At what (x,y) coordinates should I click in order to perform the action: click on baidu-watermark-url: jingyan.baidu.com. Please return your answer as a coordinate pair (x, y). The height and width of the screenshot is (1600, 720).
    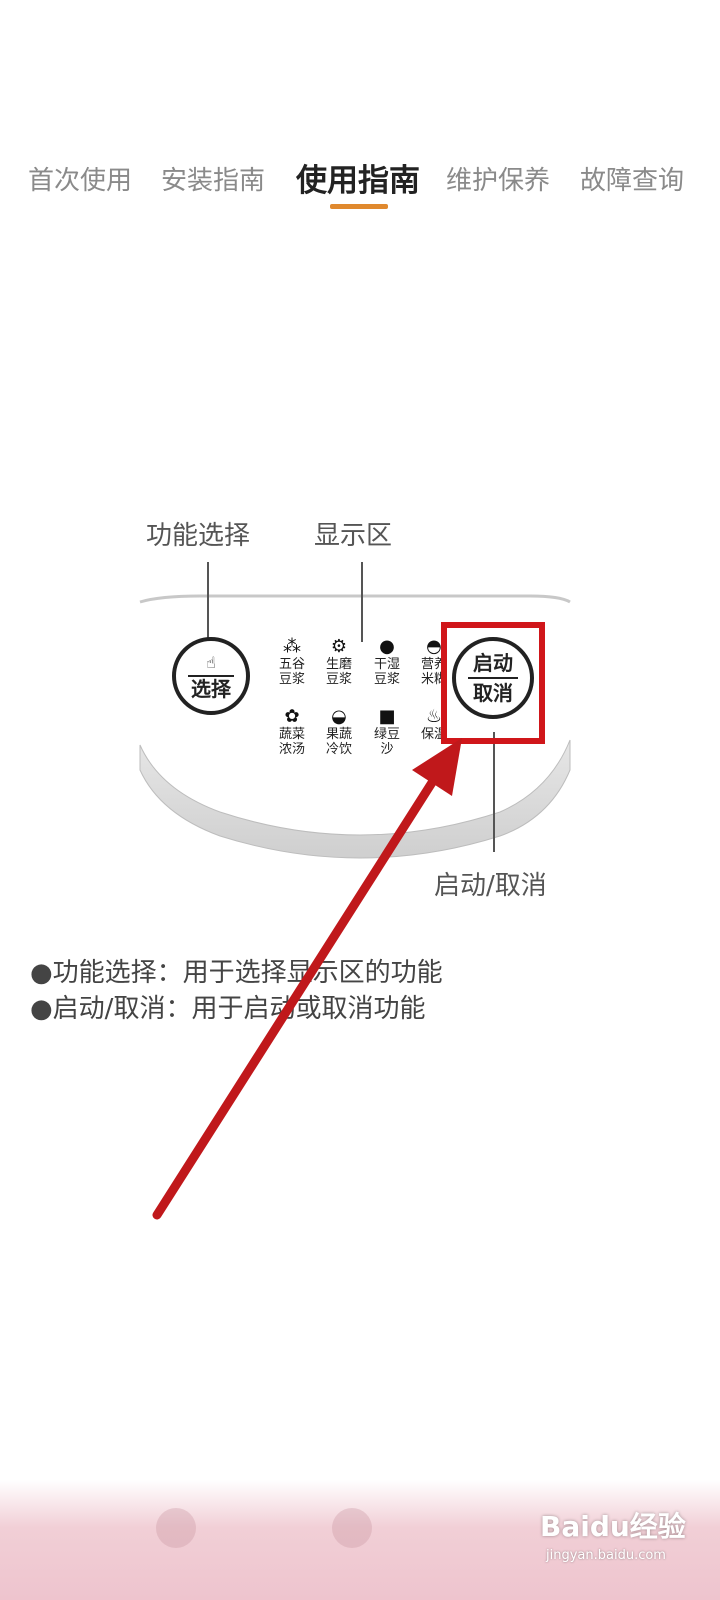
    Looking at the image, I should click on (606, 1555).